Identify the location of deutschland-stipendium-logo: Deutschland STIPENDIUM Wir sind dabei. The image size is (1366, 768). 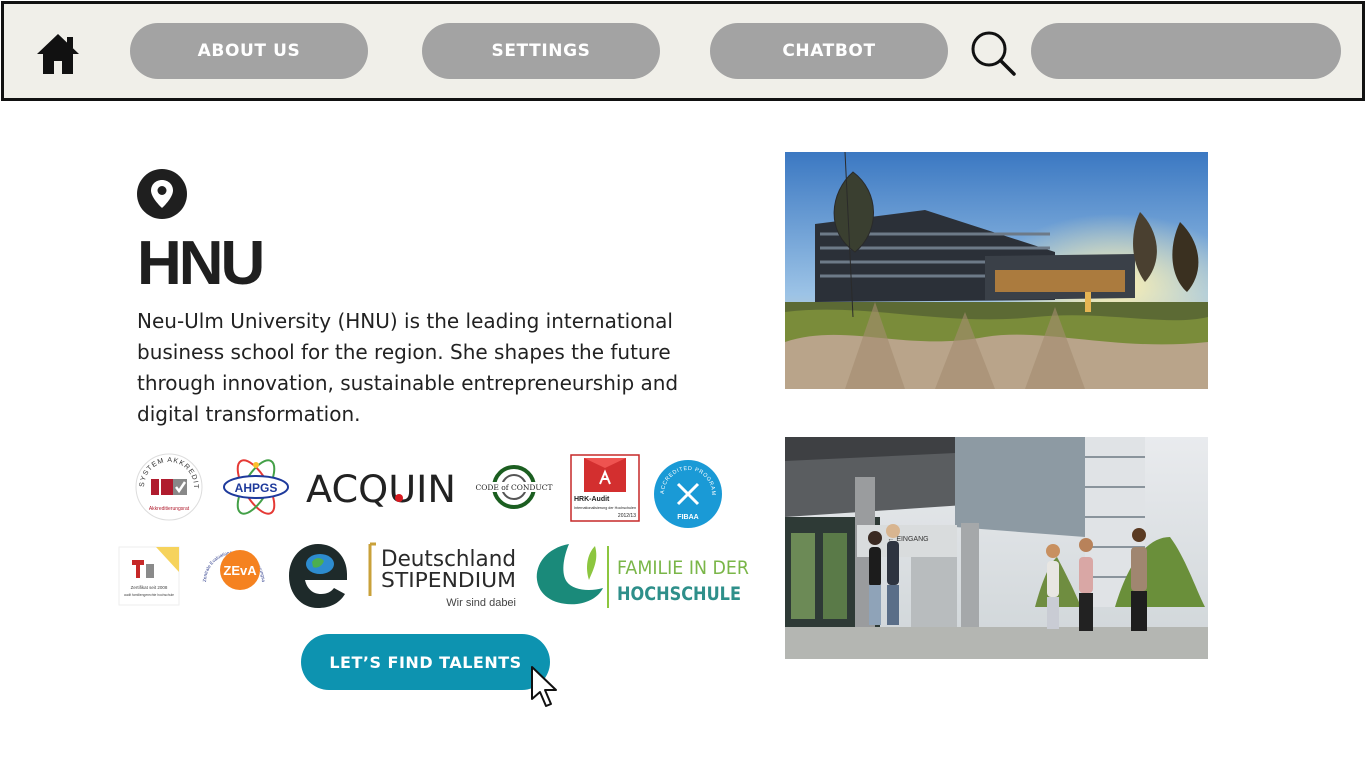
(443, 576).